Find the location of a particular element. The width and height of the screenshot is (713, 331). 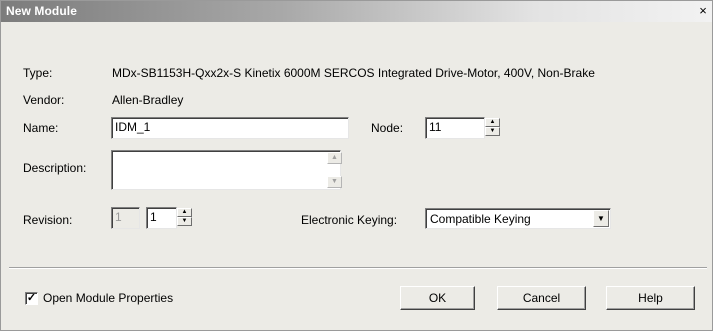

revision-label: Revision: is located at coordinates (48, 220).